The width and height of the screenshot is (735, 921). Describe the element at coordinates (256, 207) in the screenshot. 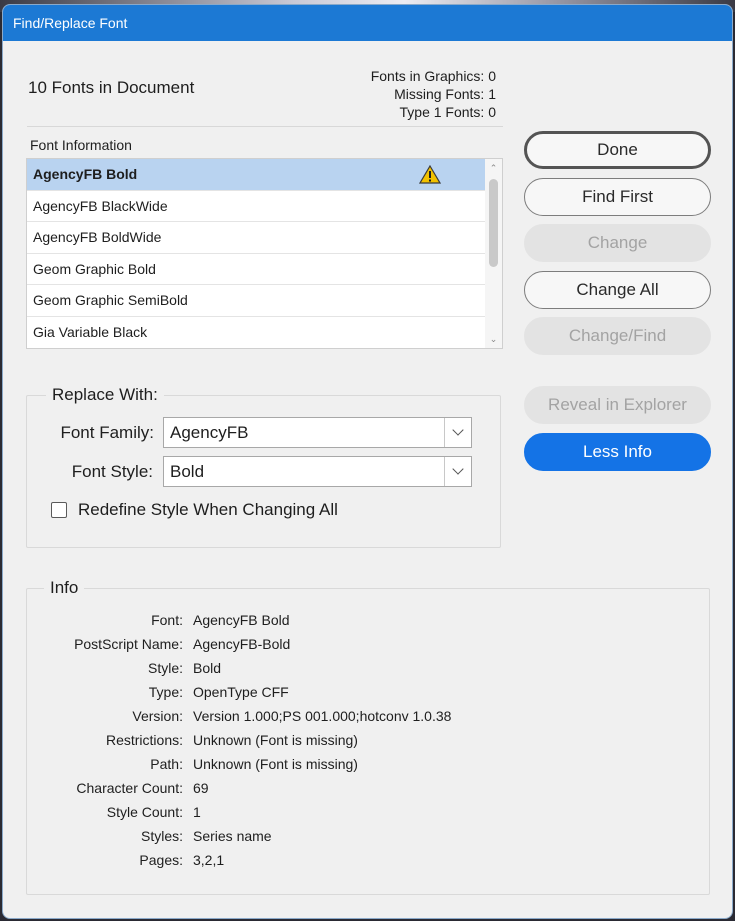

I see `font-list-item: AgencyFB BlackWide` at that location.